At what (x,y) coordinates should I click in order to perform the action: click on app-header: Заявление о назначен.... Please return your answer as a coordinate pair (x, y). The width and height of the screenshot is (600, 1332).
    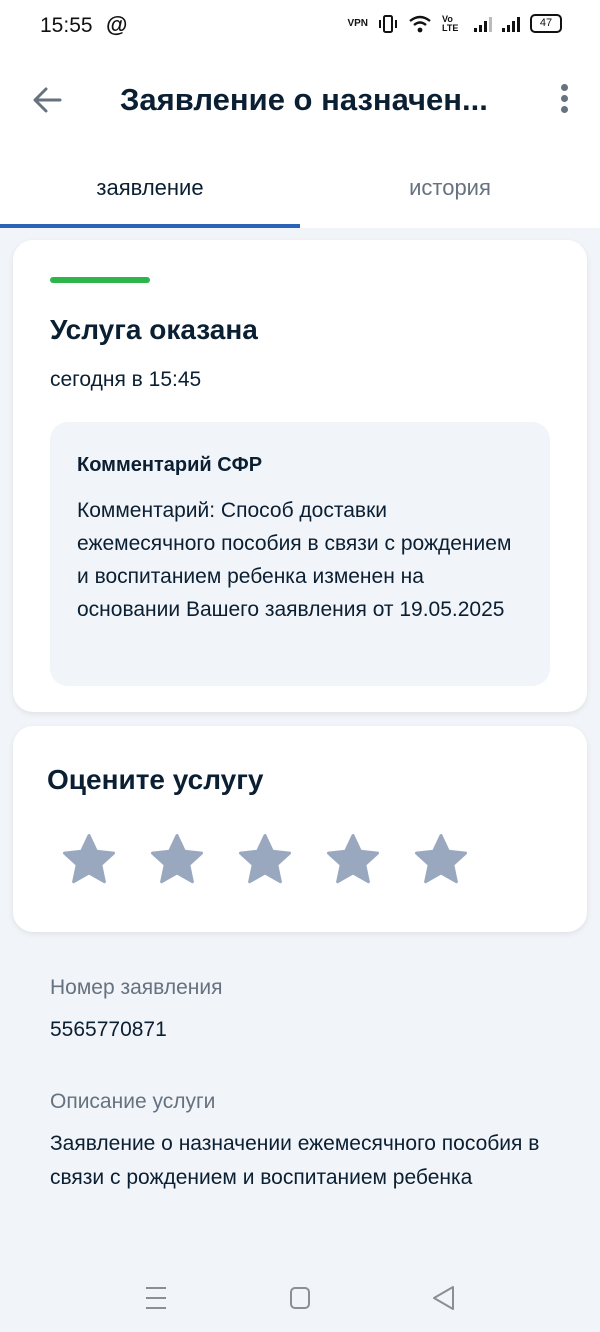
    Looking at the image, I should click on (300, 102).